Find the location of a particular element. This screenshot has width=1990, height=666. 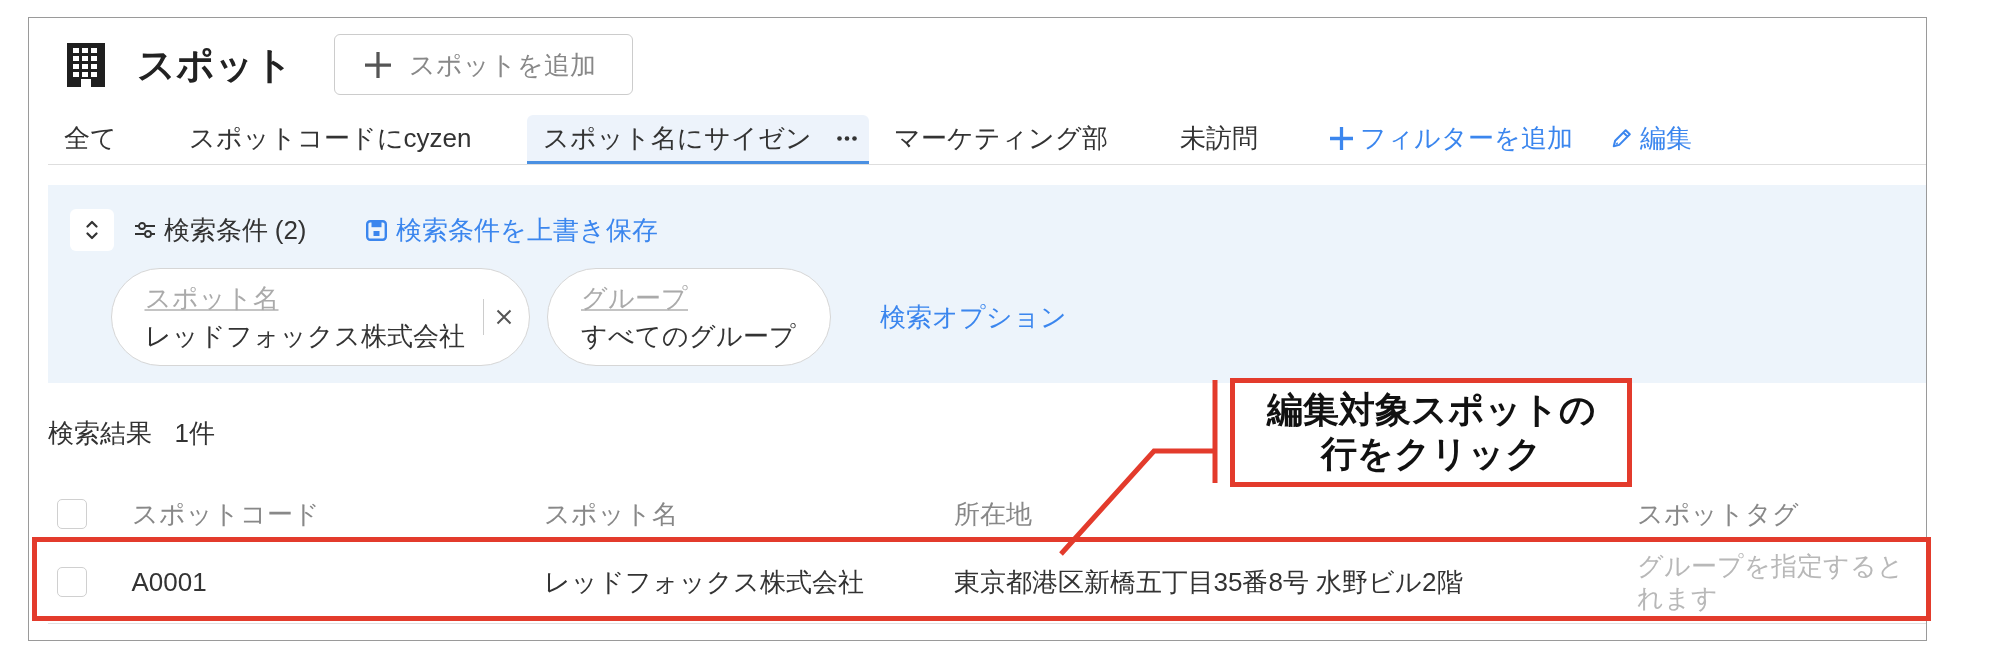

row-checkbox is located at coordinates (71, 582).